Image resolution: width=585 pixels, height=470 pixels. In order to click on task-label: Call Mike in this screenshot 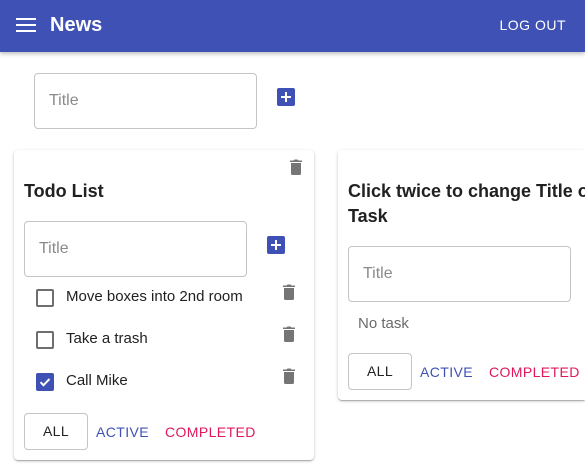, I will do `click(97, 381)`.